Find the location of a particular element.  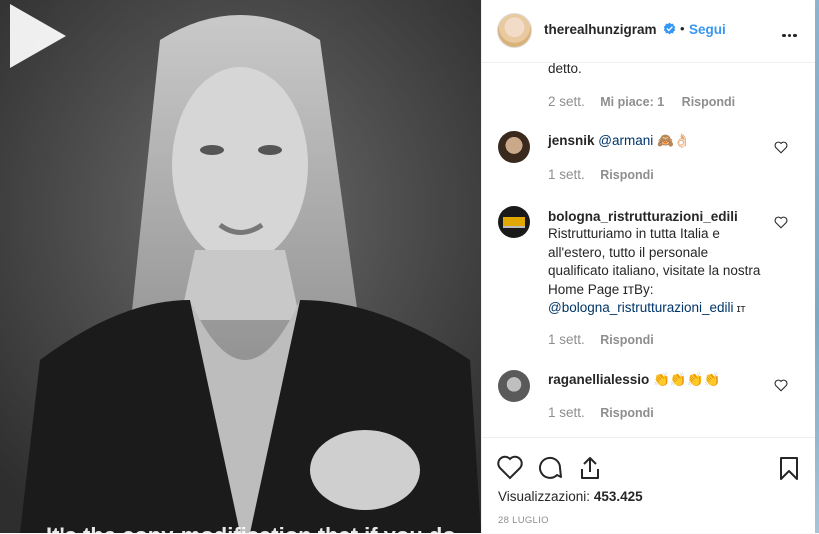

author-username: therealhunzigram is located at coordinates (600, 29).